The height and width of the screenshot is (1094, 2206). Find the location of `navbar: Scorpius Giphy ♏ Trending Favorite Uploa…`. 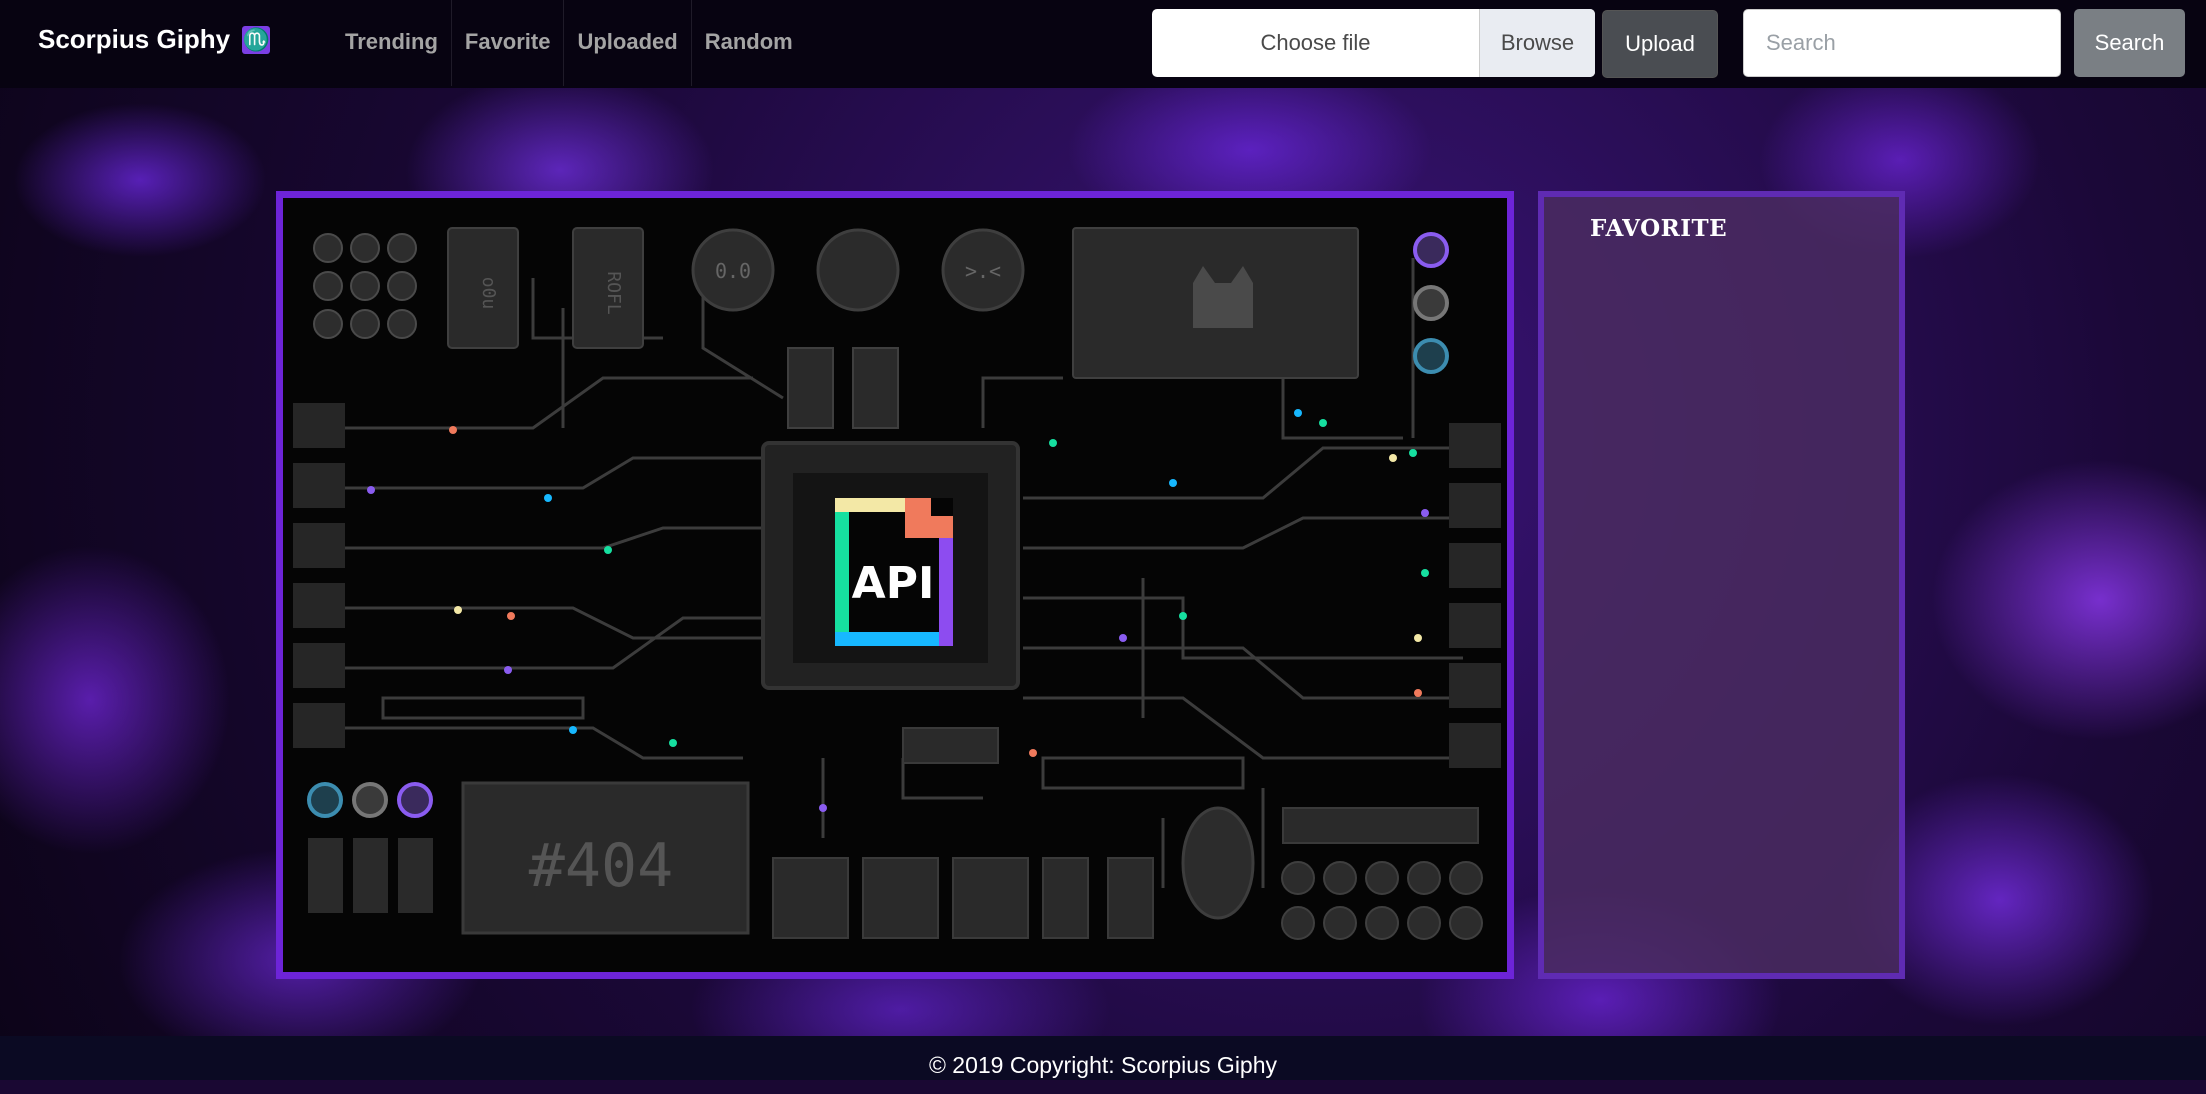

navbar: Scorpius Giphy ♏ Trending Favorite Uploa… is located at coordinates (1103, 44).